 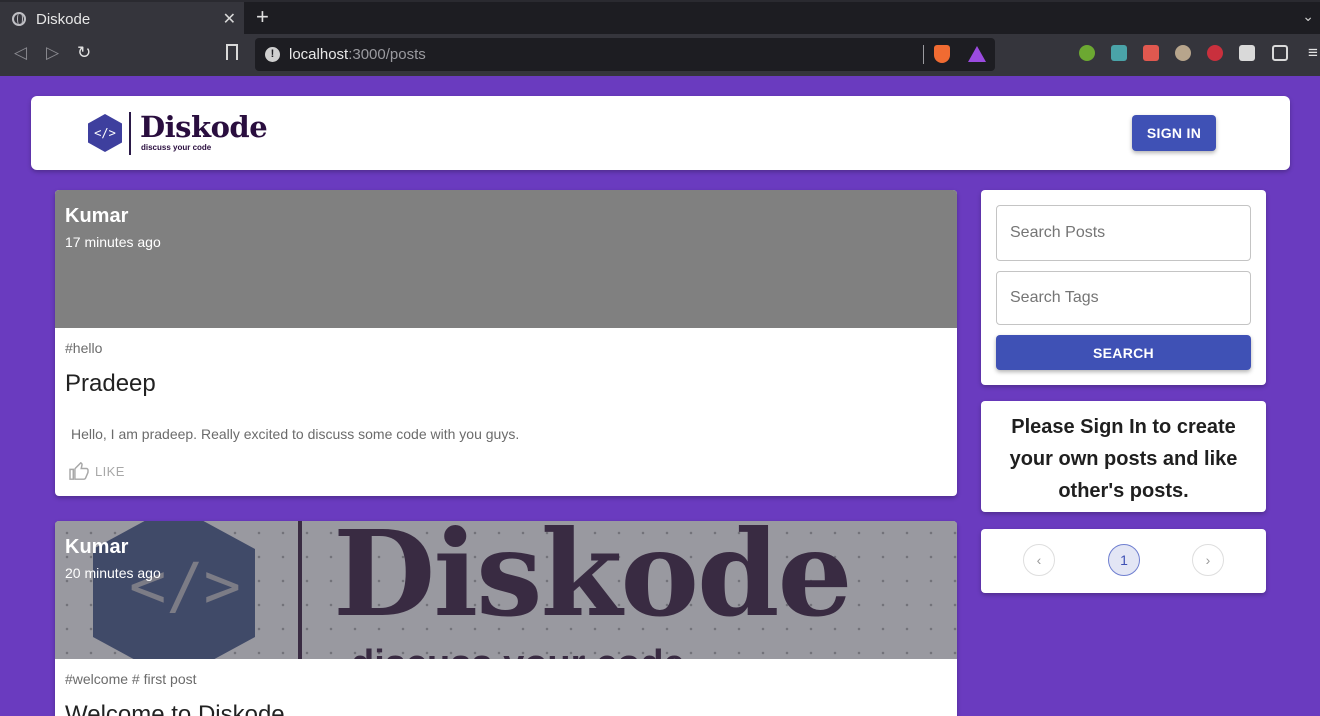 I want to click on post-title: Pradeep, so click(x=110, y=383).